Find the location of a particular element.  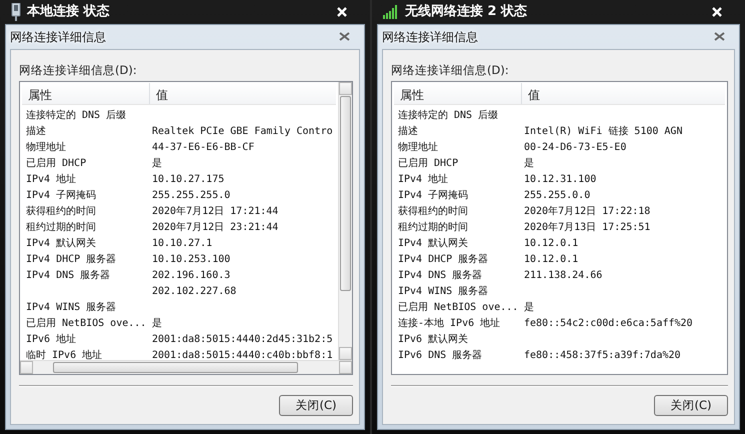

window-title: 本地连接 状态 is located at coordinates (68, 12).